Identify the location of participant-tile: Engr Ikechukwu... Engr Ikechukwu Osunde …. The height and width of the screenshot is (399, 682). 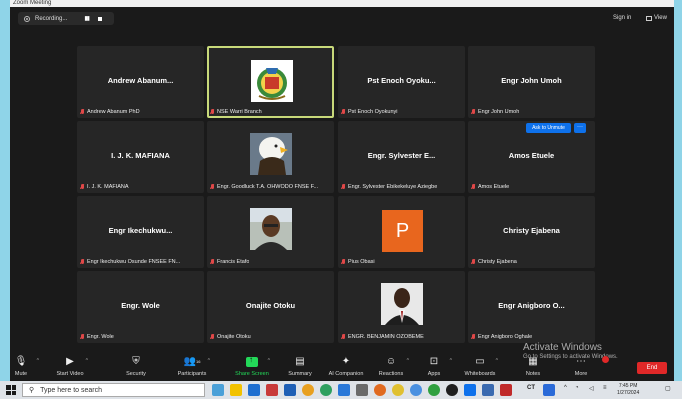
(140, 232).